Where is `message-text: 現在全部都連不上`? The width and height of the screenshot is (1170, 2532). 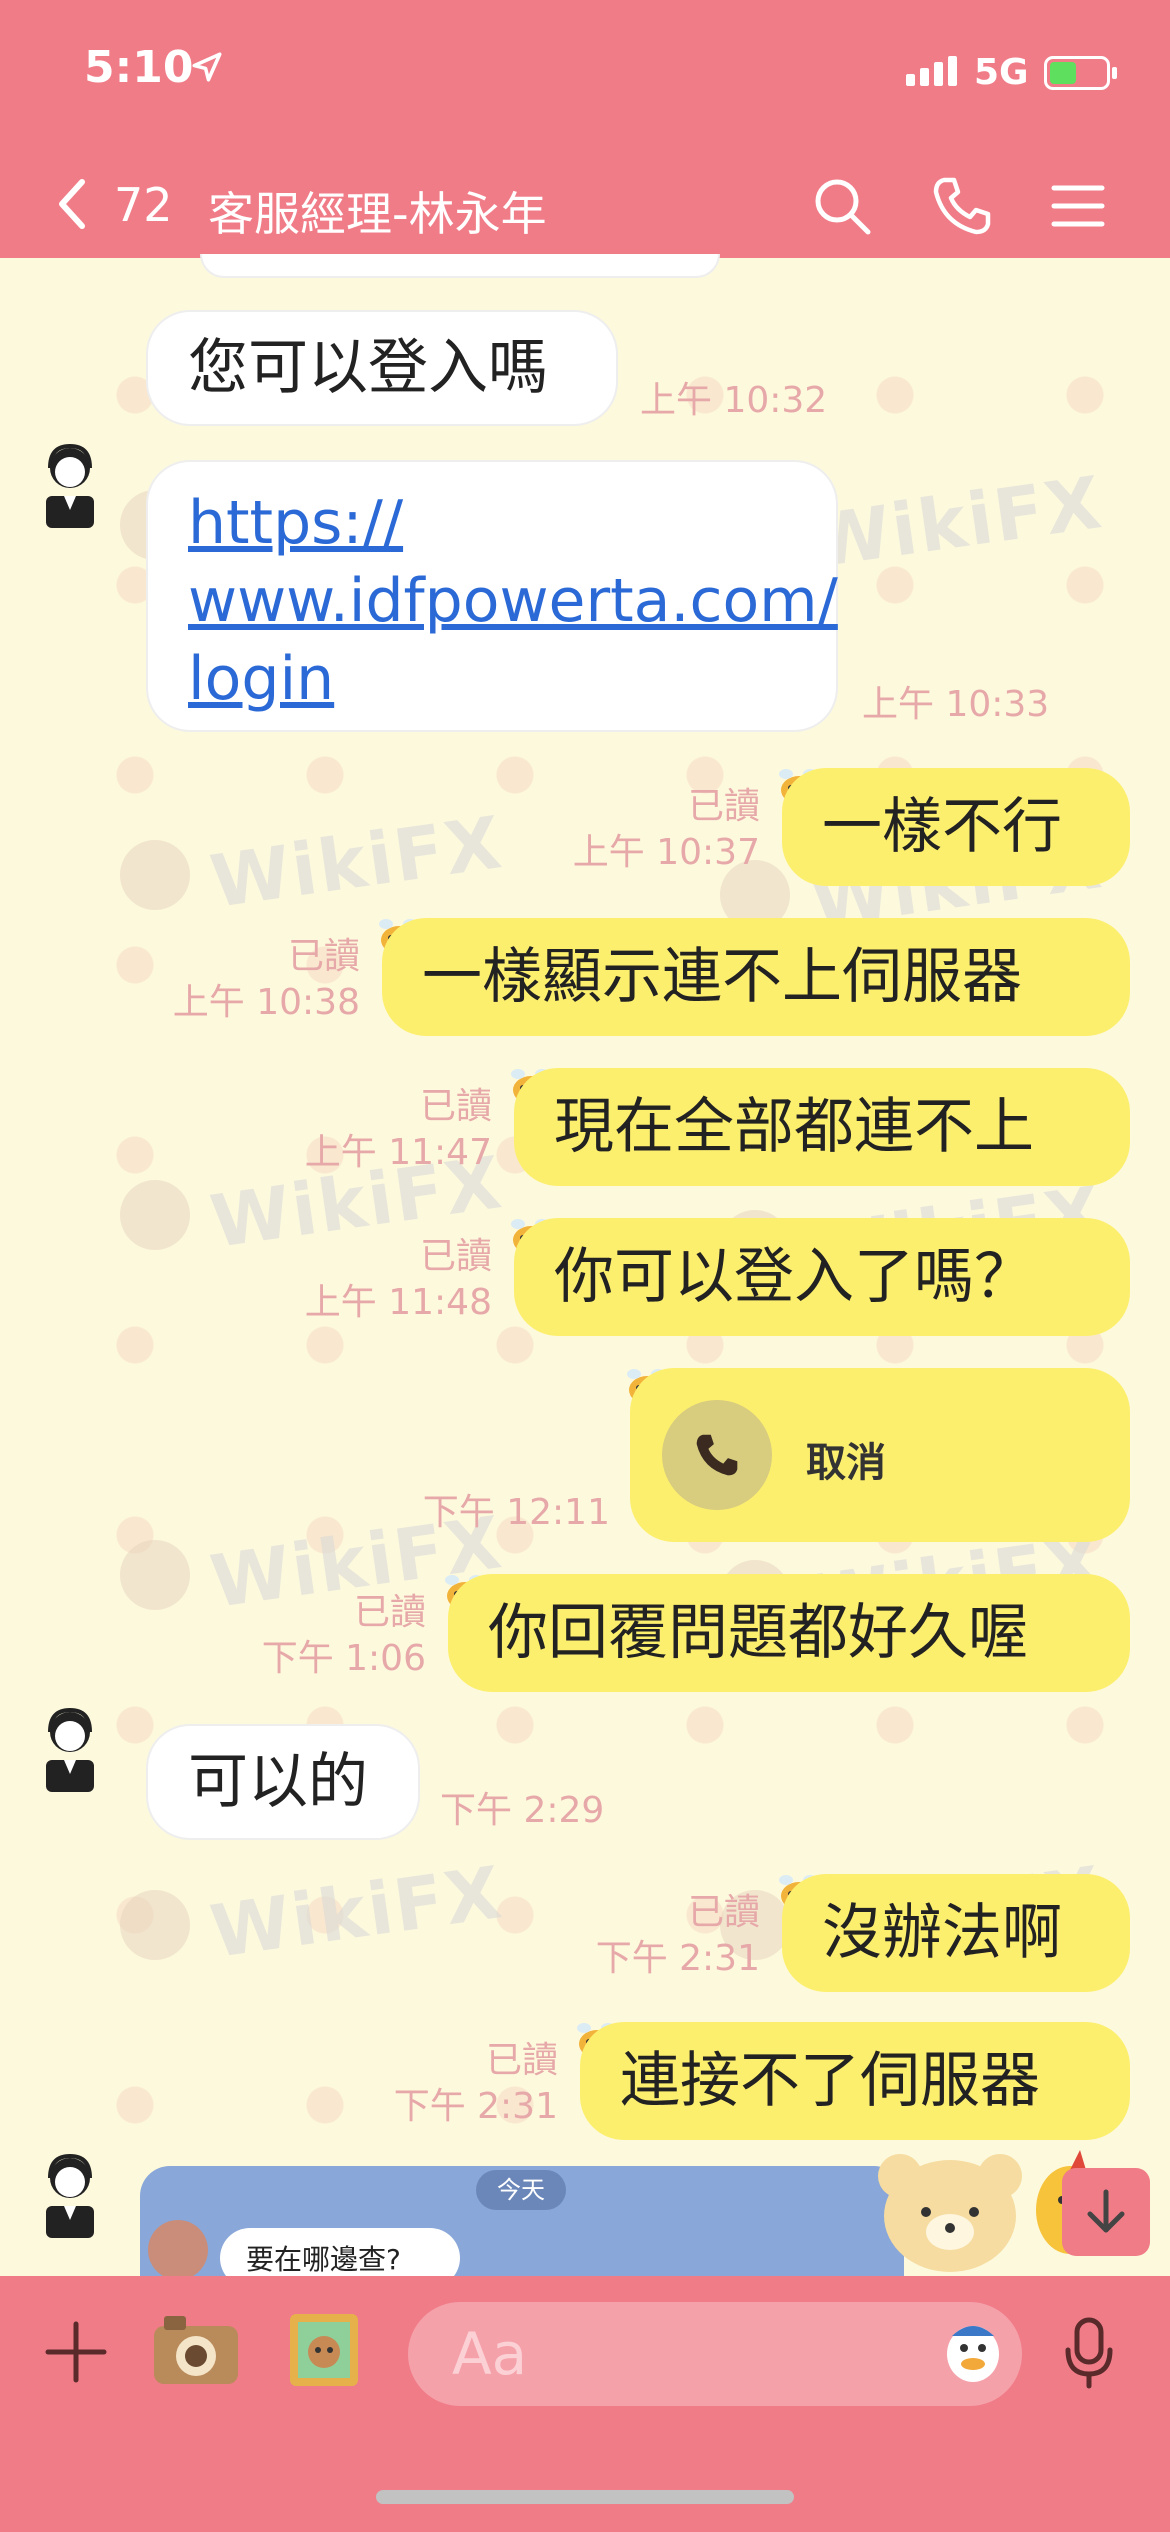
message-text: 現在全部都連不上 is located at coordinates (794, 1127).